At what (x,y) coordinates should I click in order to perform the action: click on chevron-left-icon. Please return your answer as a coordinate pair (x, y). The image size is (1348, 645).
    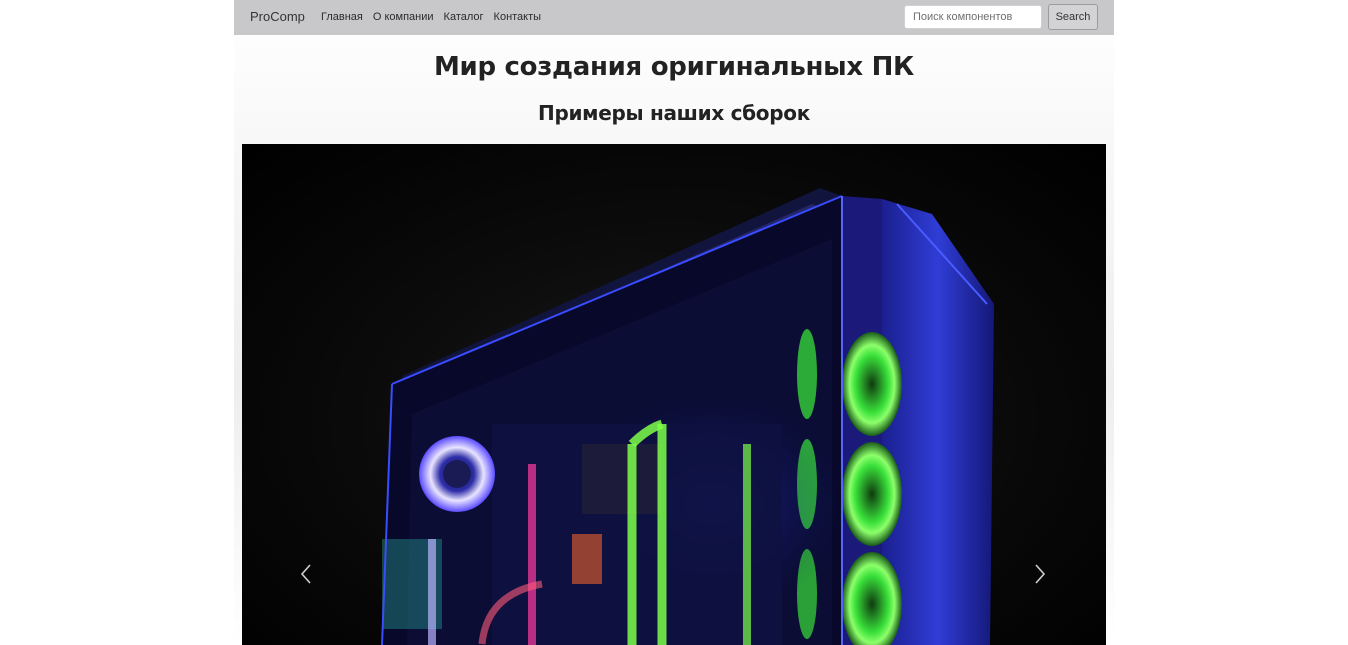
    Looking at the image, I should click on (305, 574).